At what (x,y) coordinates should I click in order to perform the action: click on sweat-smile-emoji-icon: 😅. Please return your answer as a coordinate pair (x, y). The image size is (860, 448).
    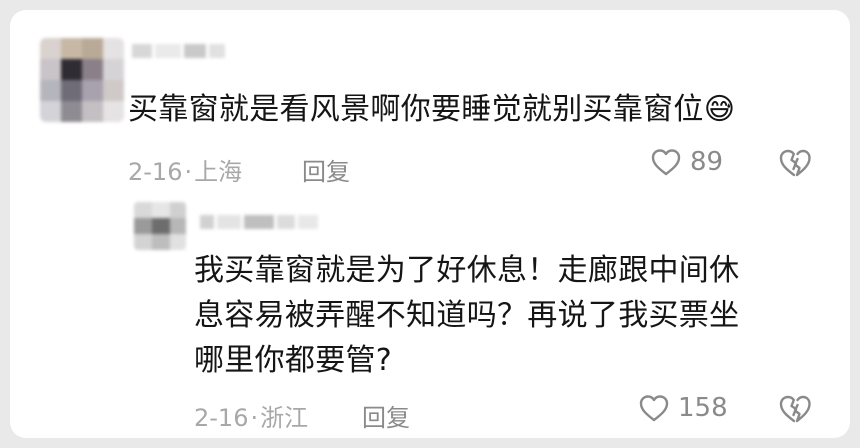
    Looking at the image, I should click on (719, 109).